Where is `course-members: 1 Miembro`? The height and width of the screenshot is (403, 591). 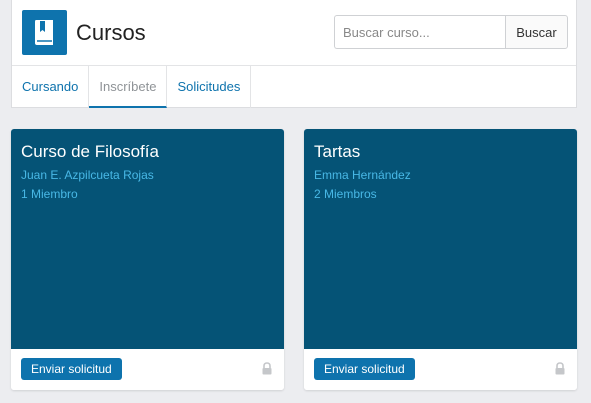 course-members: 1 Miembro is located at coordinates (49, 194).